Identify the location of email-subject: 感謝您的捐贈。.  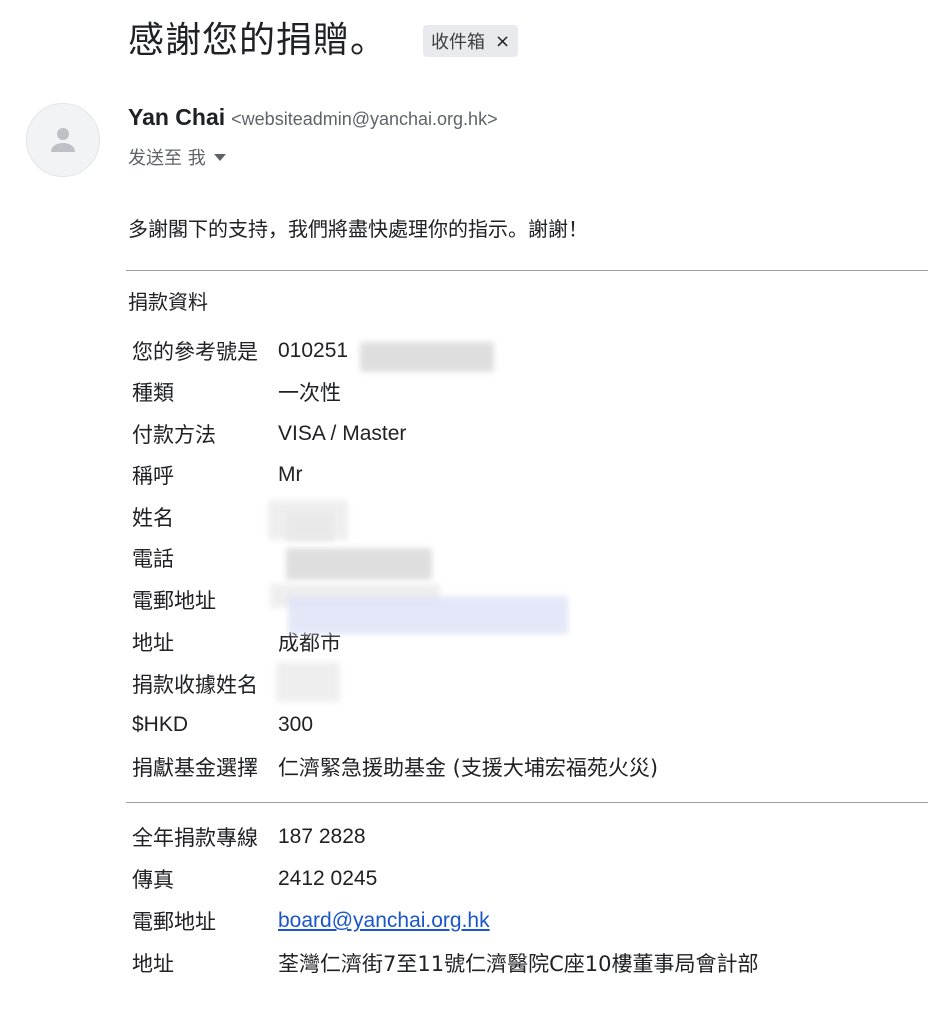
(258, 40).